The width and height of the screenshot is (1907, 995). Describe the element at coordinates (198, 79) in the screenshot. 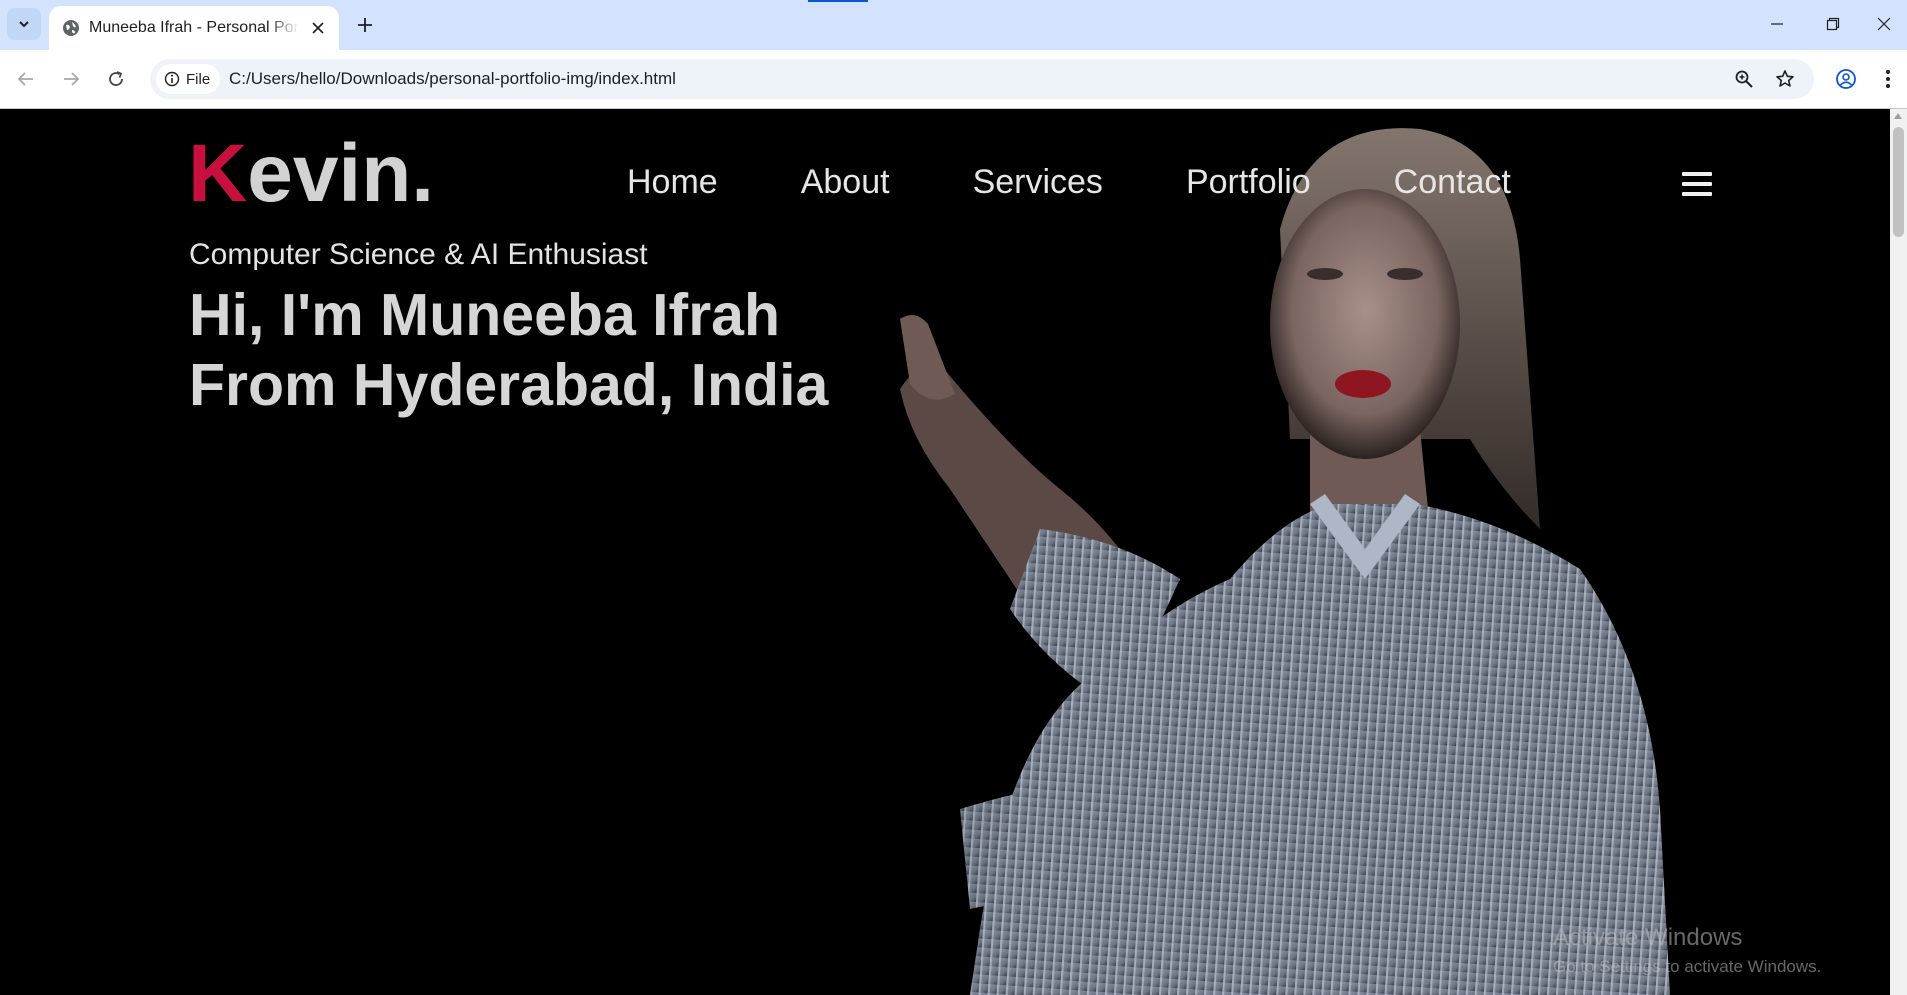

I see `site-chip-label: File` at that location.